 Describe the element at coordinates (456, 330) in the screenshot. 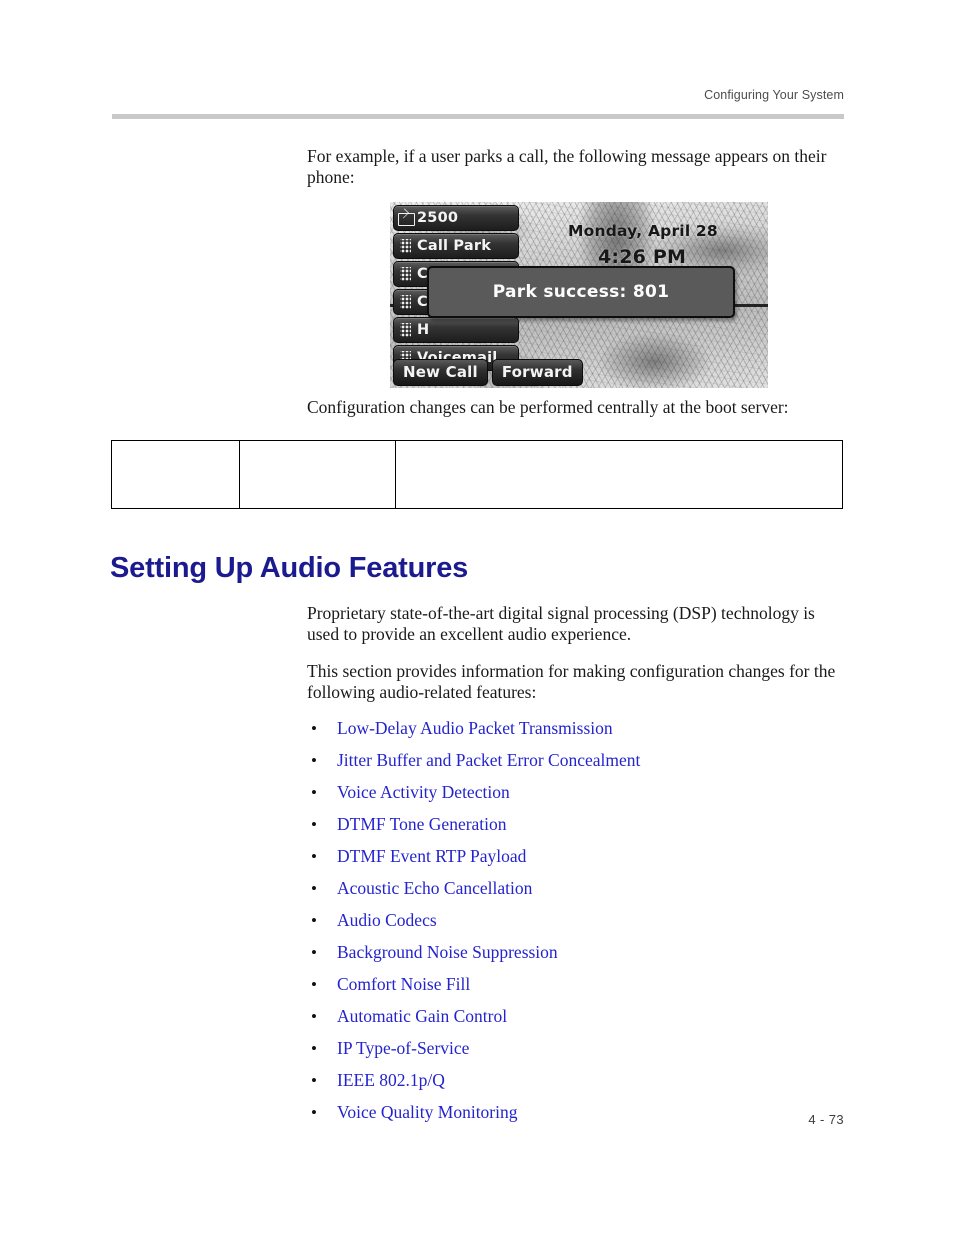

I see `line-key-obscured-h: H` at that location.